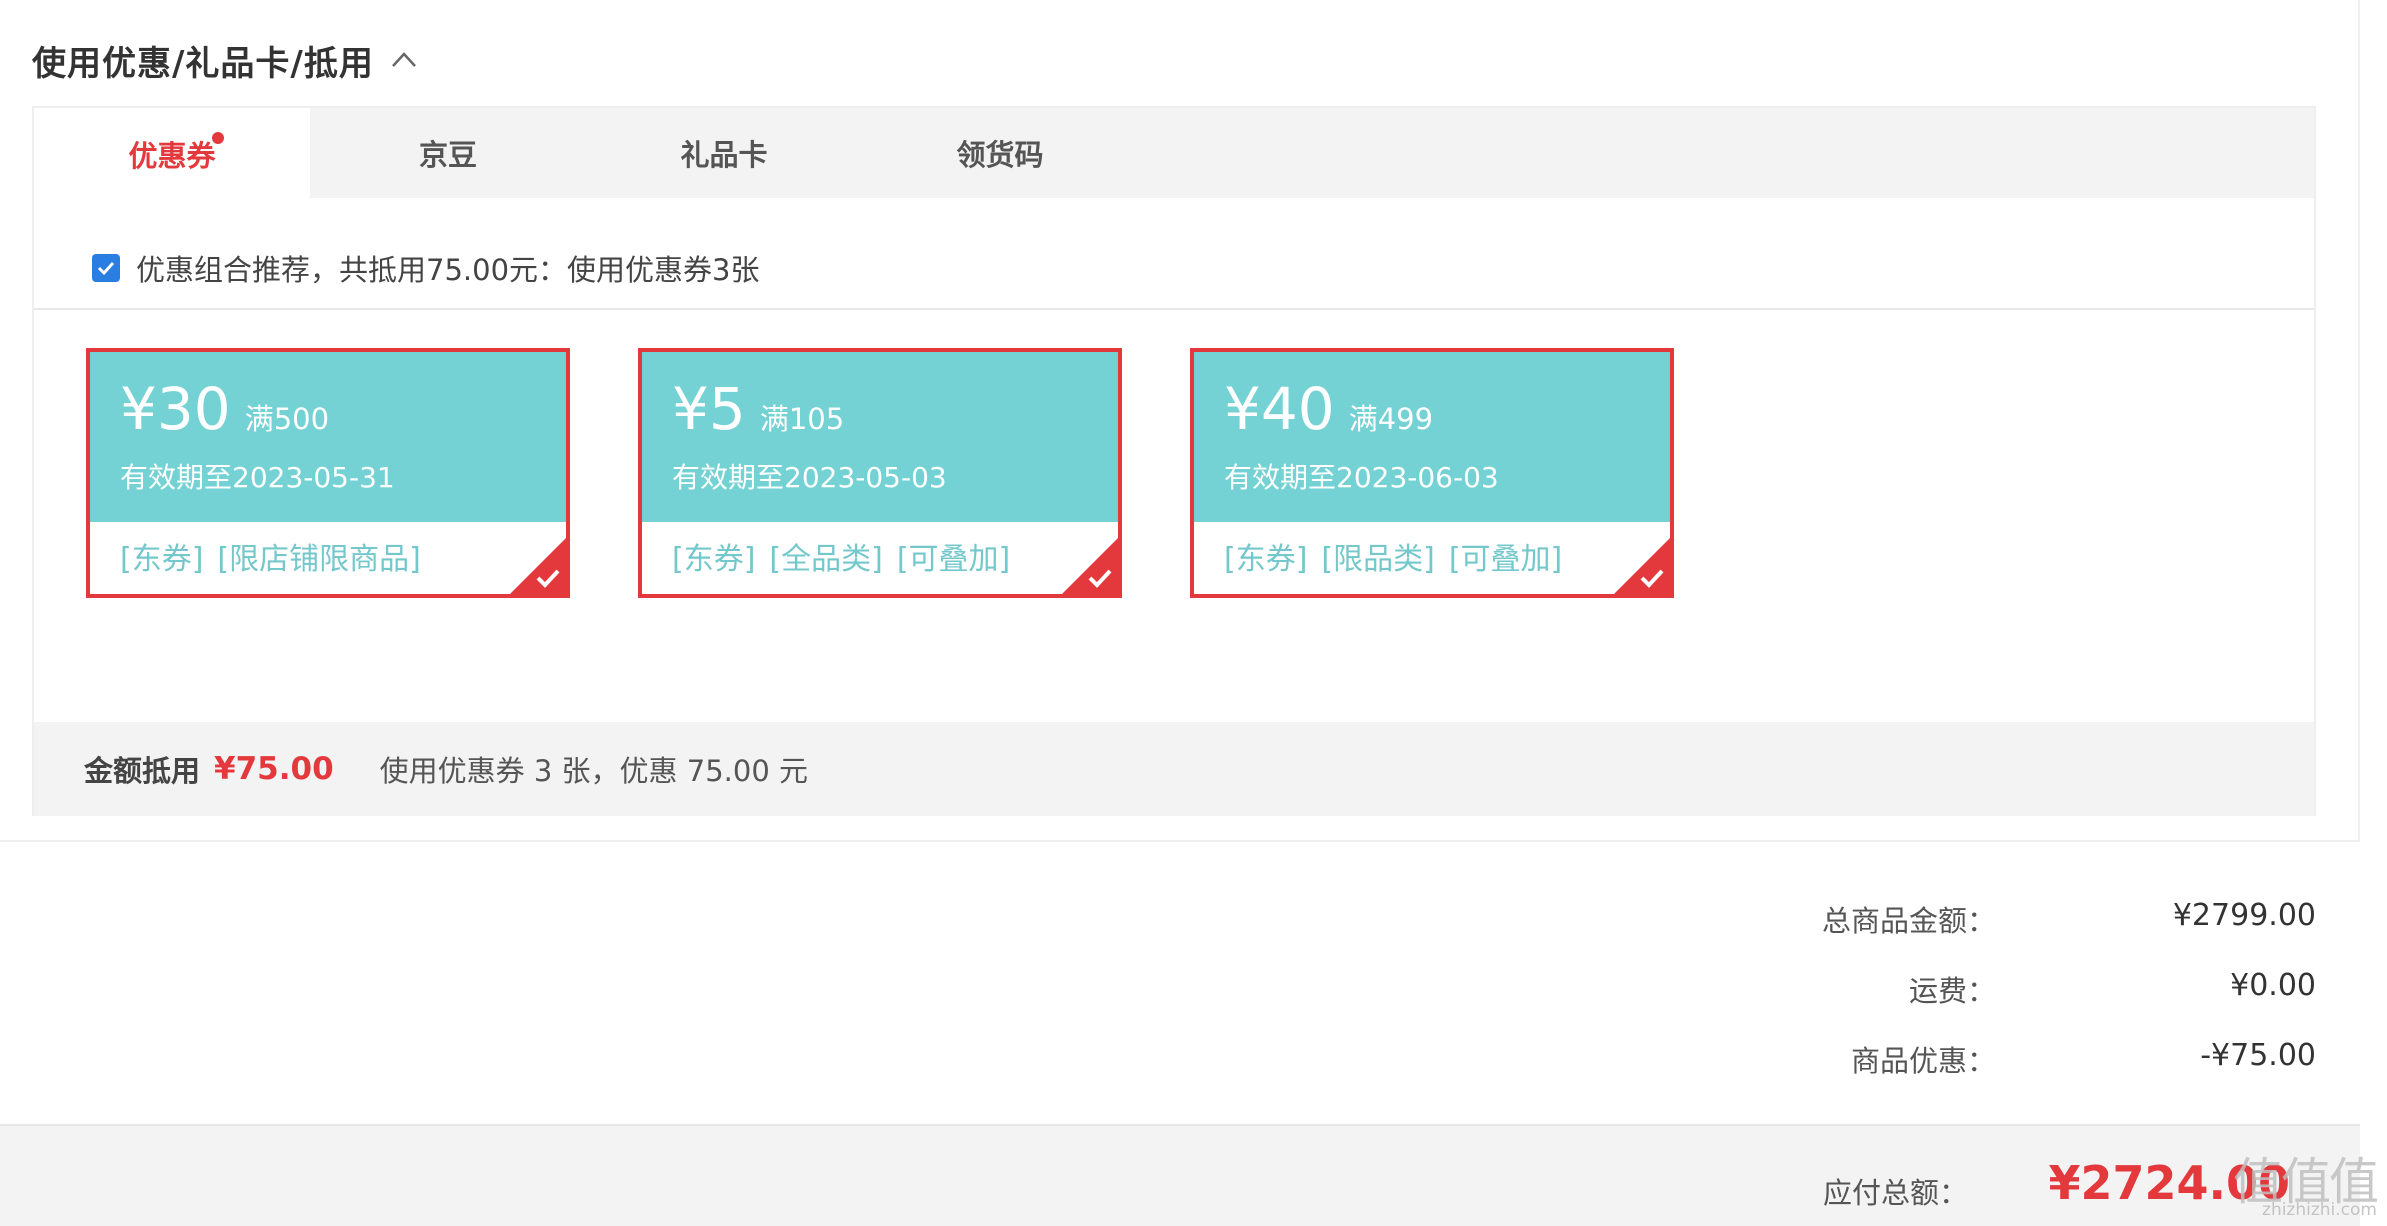 The width and height of the screenshot is (2387, 1226). I want to click on coupon-card: ¥30 满500 有效期至2023-05-31 [东券] [限店铺限商品], so click(328, 473).